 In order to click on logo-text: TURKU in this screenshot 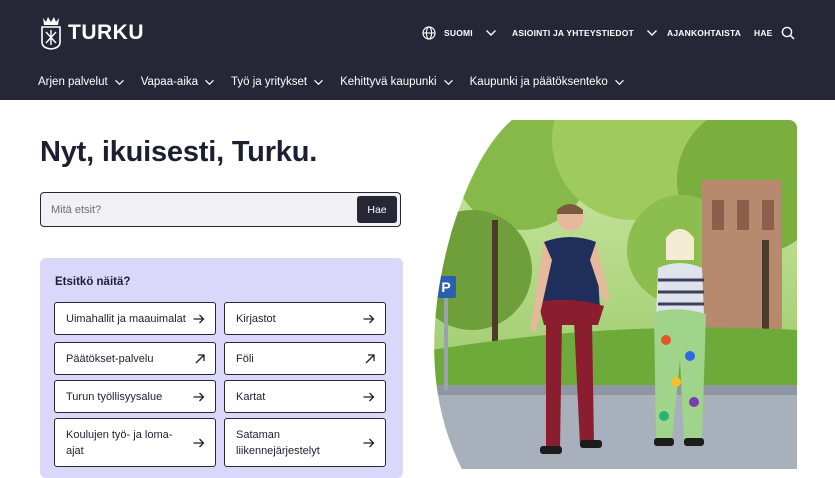, I will do `click(106, 32)`.